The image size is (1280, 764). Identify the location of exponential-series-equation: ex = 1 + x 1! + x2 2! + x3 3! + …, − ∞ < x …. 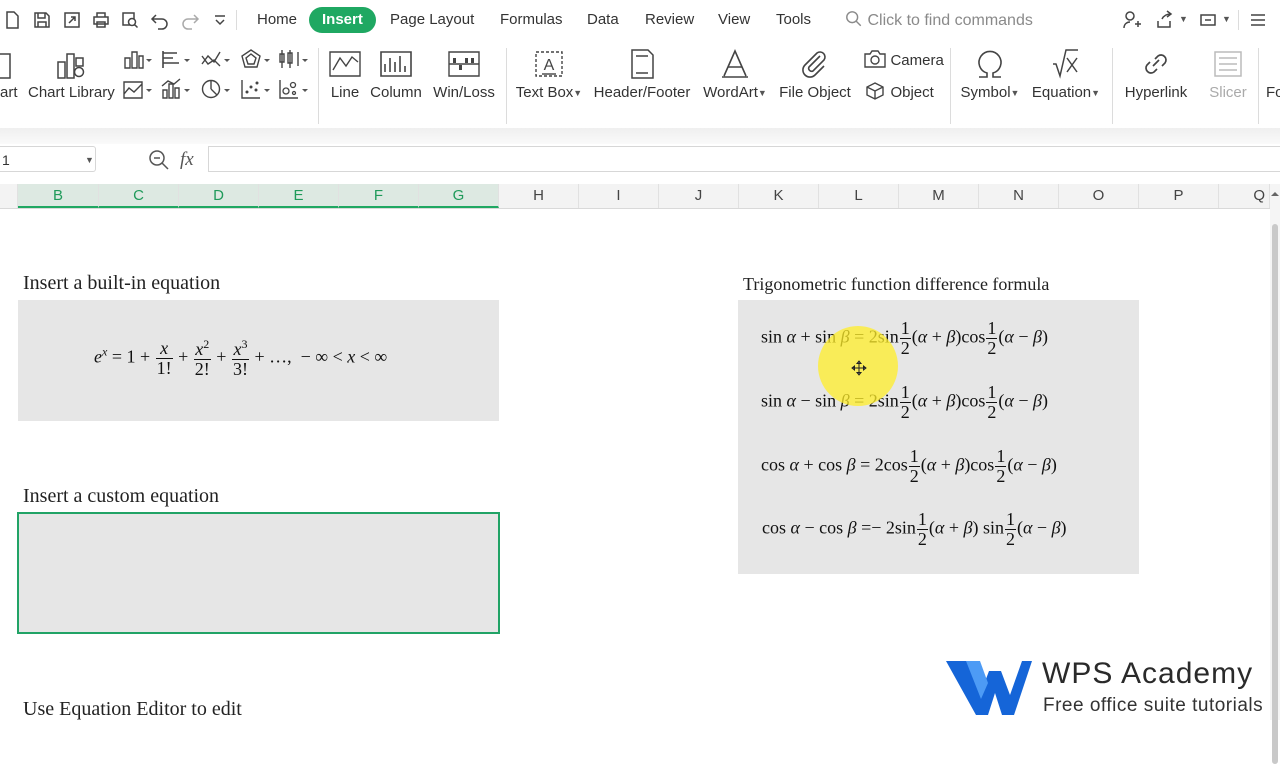
(241, 358).